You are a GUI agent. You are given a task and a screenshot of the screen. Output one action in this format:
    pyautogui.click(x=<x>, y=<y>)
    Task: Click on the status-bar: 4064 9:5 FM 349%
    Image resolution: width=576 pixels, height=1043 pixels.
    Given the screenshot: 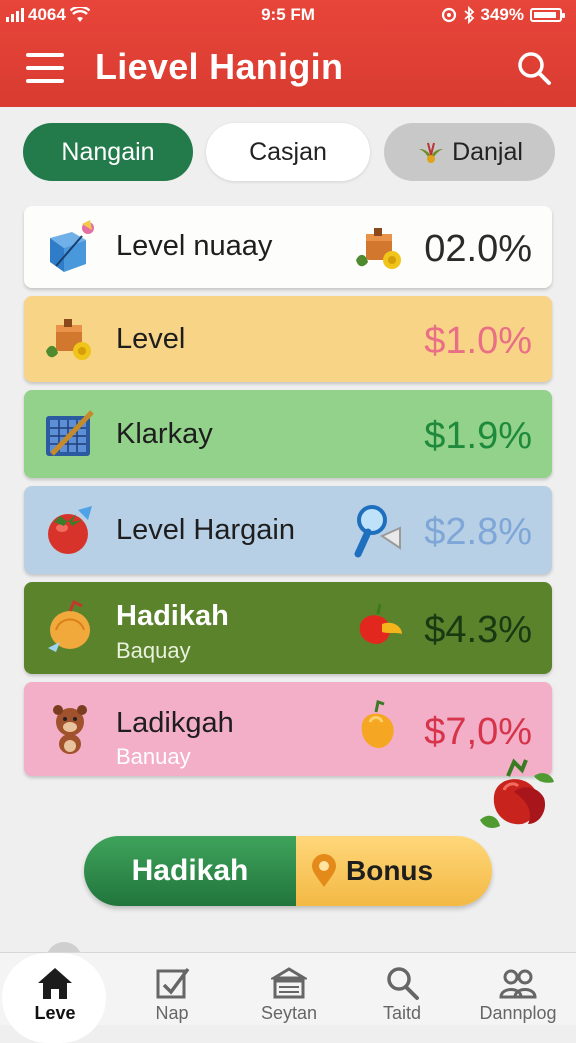 What is the action you would take?
    pyautogui.click(x=288, y=15)
    